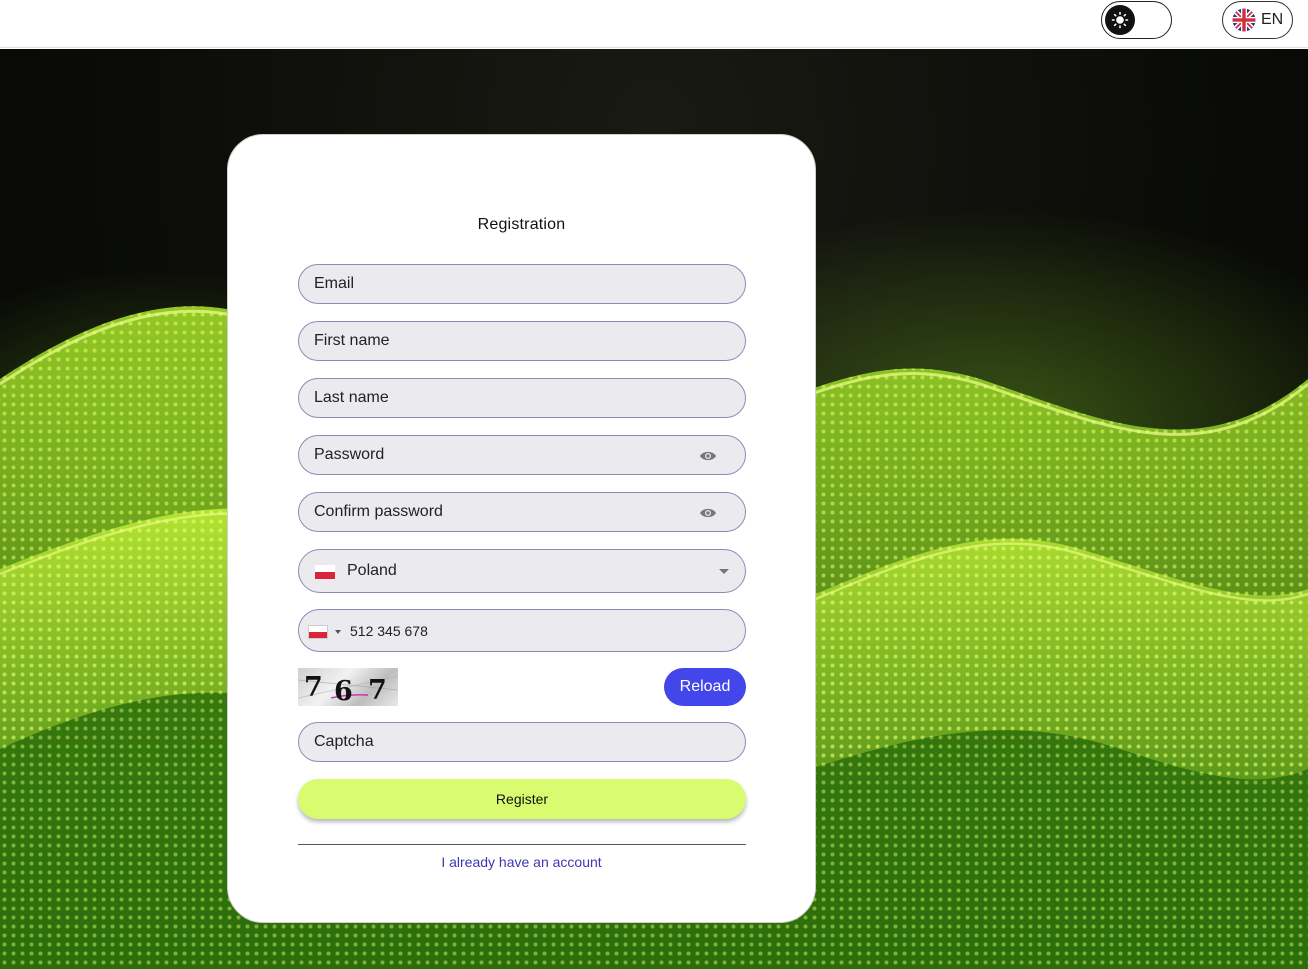 The width and height of the screenshot is (1308, 969). What do you see at coordinates (522, 844) in the screenshot?
I see `divider` at bounding box center [522, 844].